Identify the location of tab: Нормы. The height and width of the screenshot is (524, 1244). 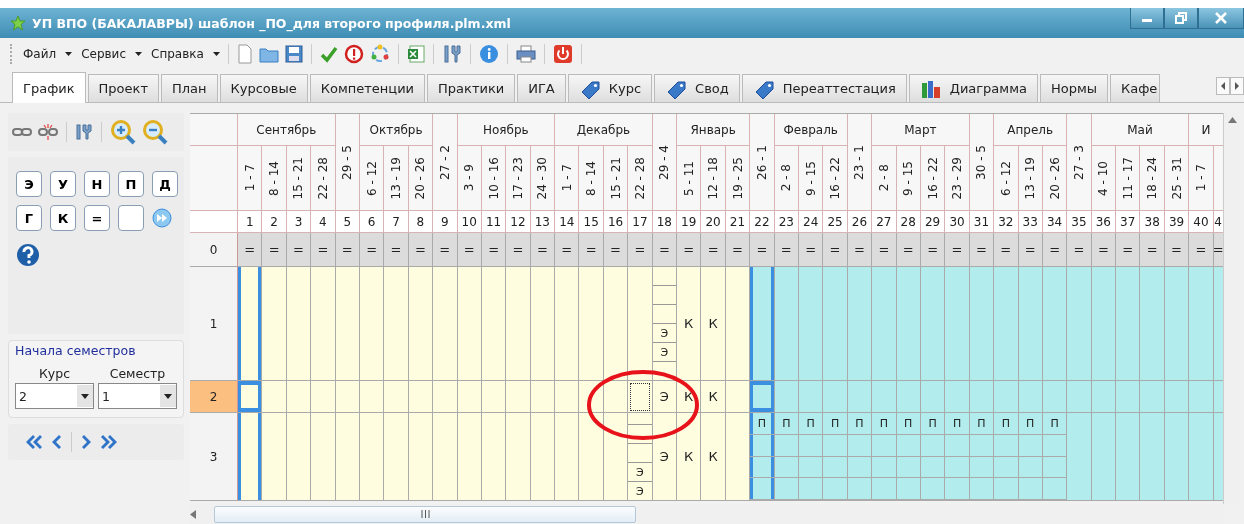
(1073, 88).